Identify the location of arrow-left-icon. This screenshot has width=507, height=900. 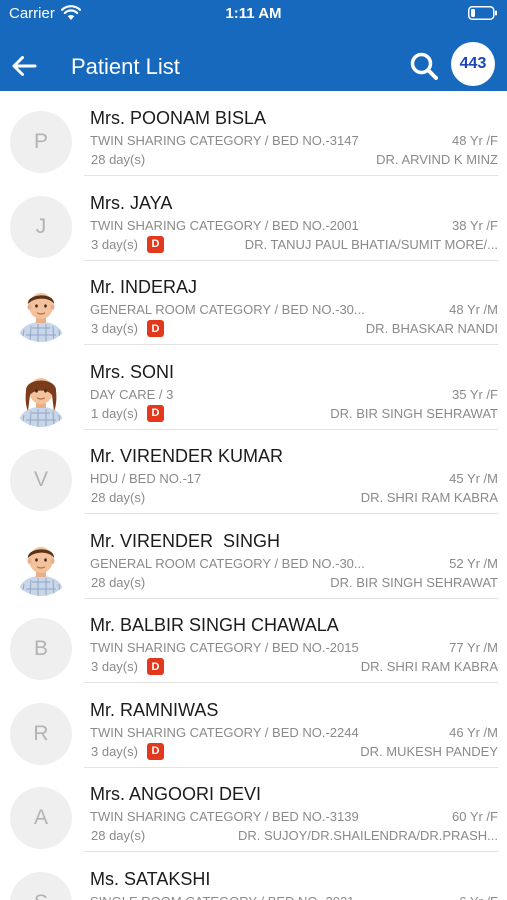
(24, 66).